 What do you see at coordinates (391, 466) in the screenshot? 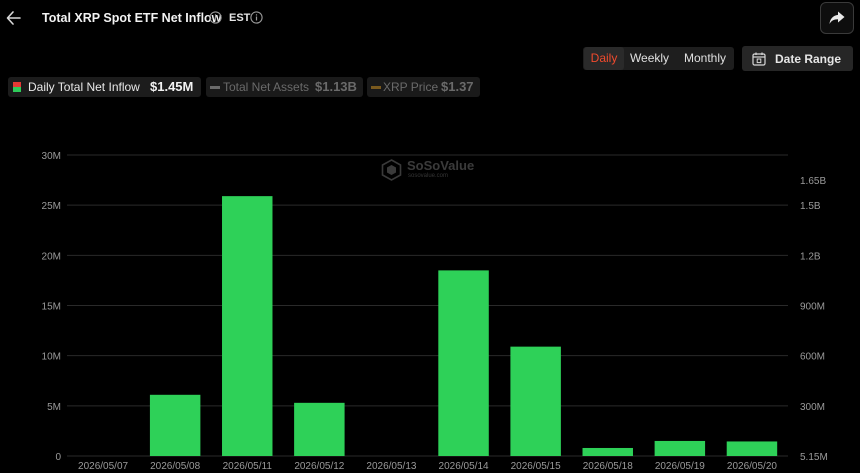
I see `x-tick-label: 2026/05/13` at bounding box center [391, 466].